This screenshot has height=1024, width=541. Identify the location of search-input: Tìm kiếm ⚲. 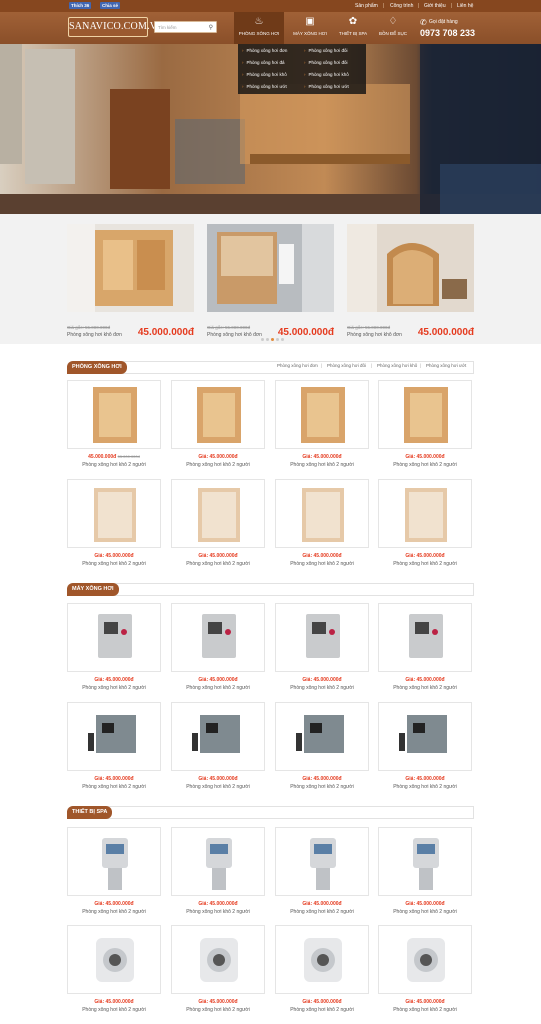
(185, 27).